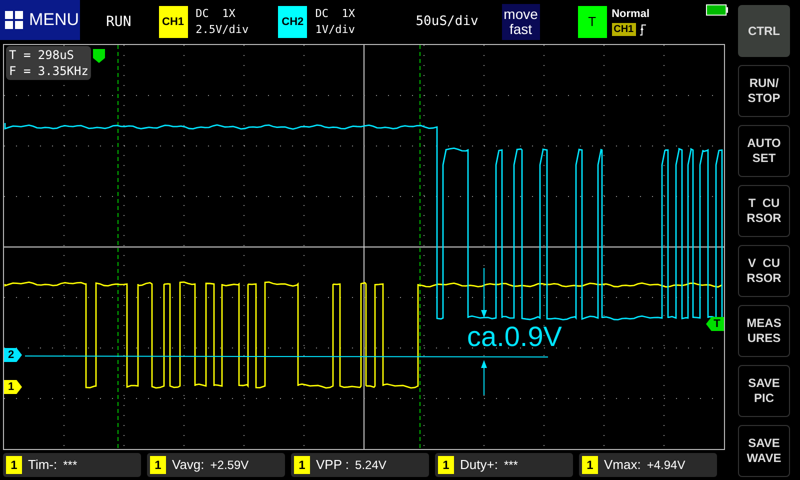 This screenshot has width=800, height=480. What do you see at coordinates (764, 331) in the screenshot?
I see `side-menu-button: MEAS URES` at bounding box center [764, 331].